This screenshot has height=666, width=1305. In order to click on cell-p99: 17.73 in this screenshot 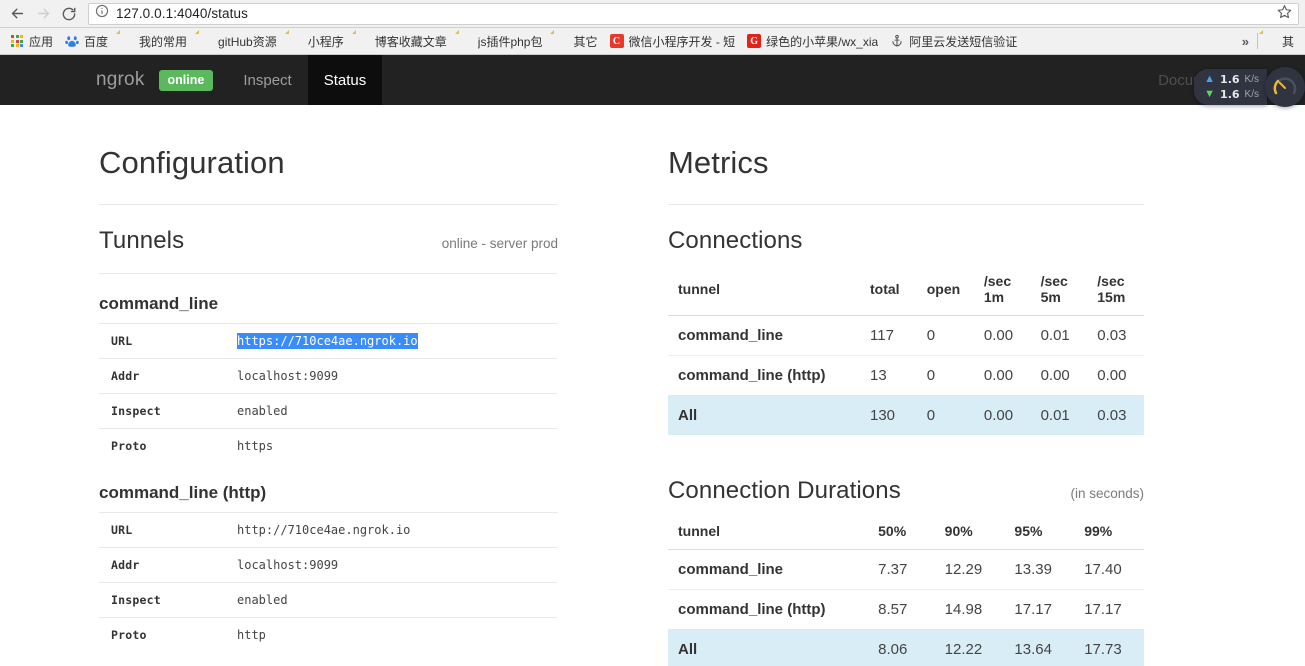, I will do `click(1109, 647)`.